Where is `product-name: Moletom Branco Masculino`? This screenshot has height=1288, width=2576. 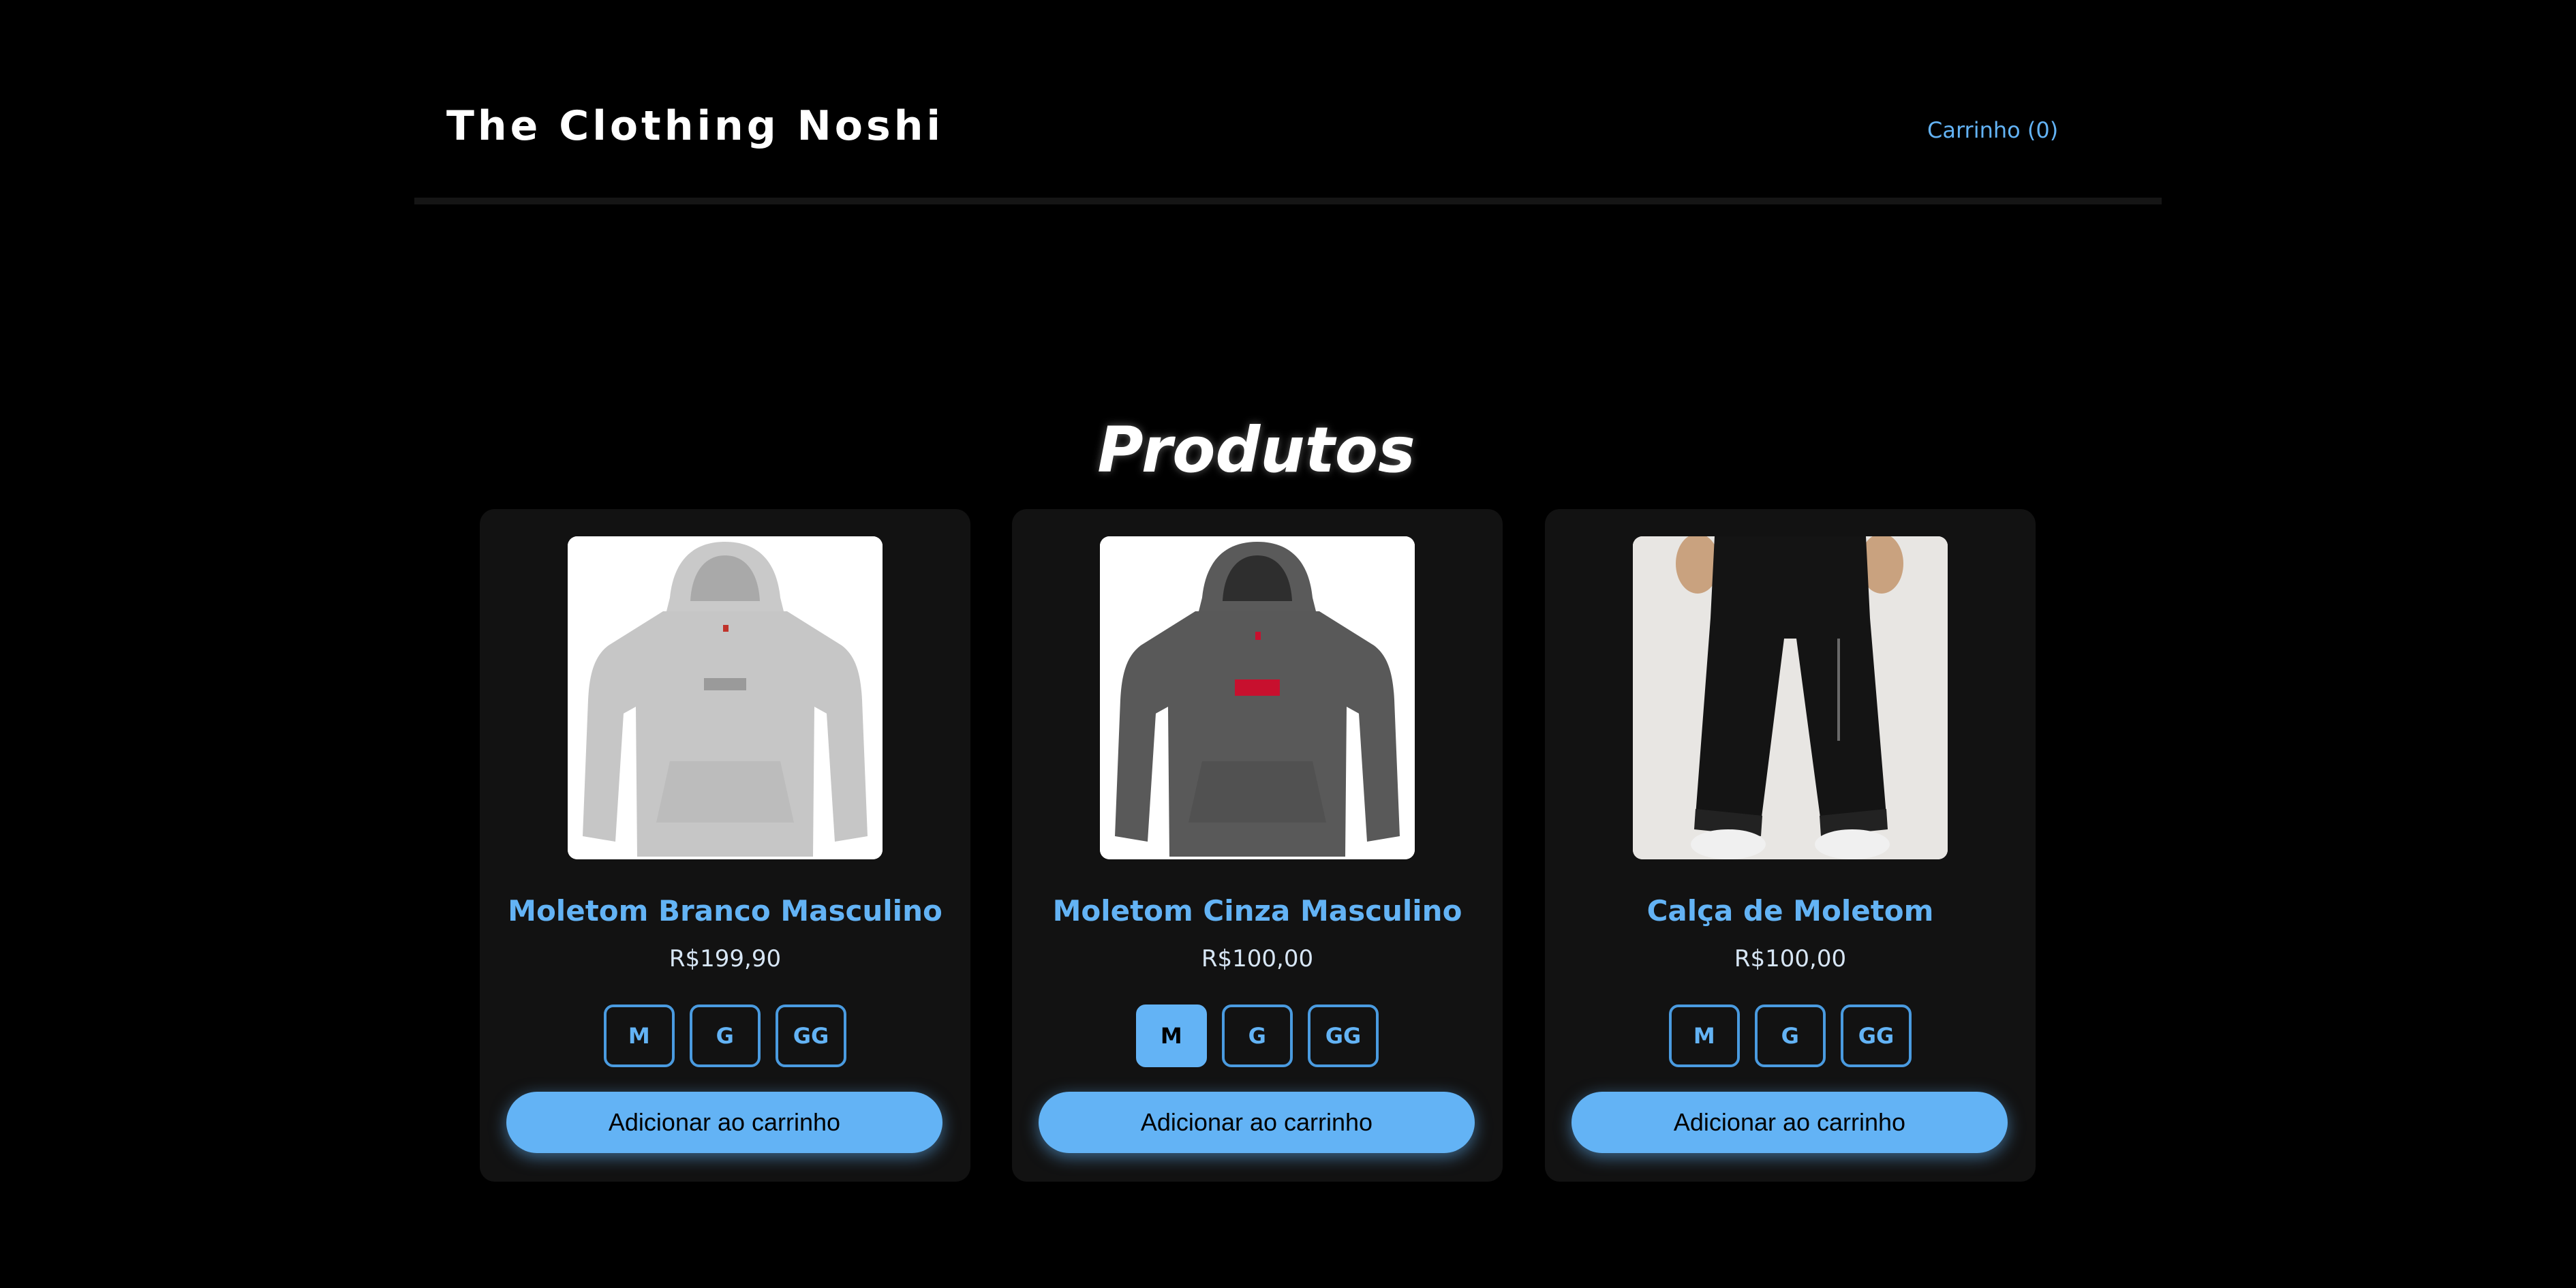 product-name: Moletom Branco Masculino is located at coordinates (725, 910).